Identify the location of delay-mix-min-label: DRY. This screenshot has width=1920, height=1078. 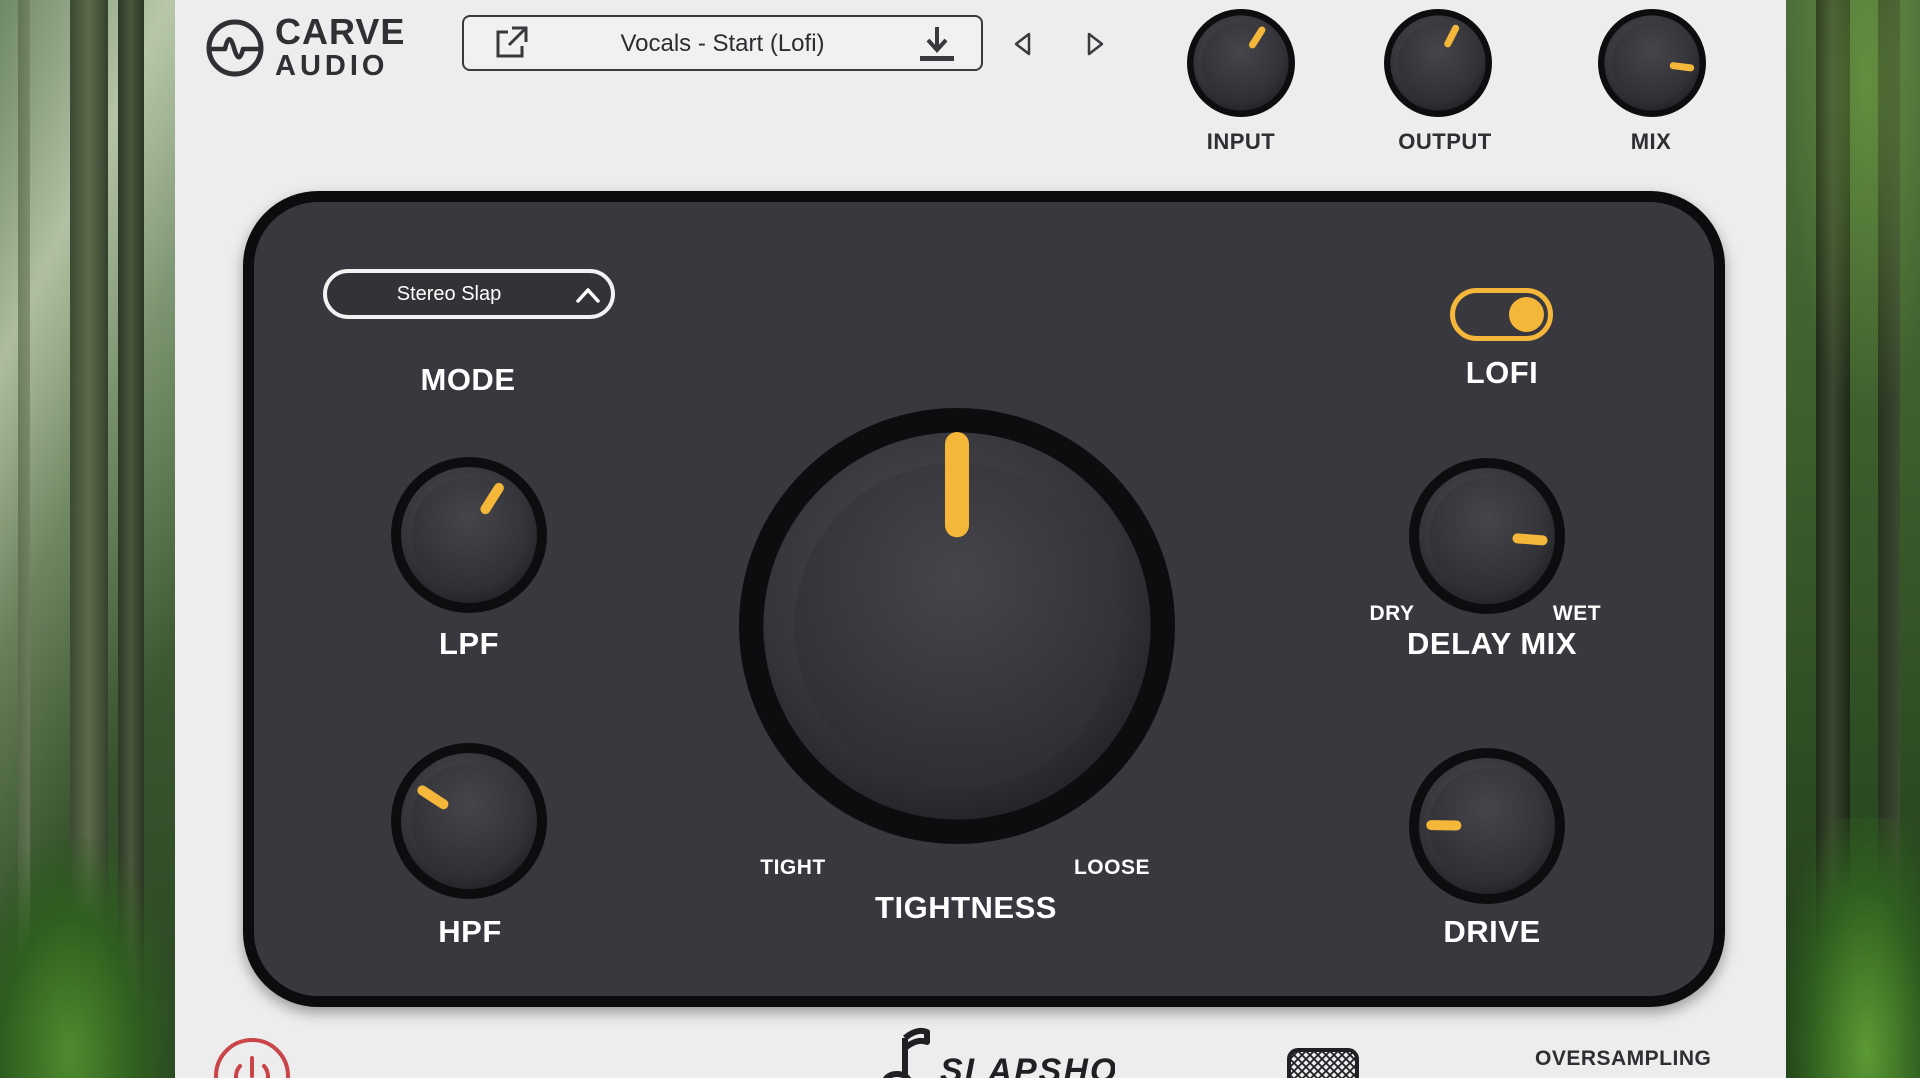
(1392, 613).